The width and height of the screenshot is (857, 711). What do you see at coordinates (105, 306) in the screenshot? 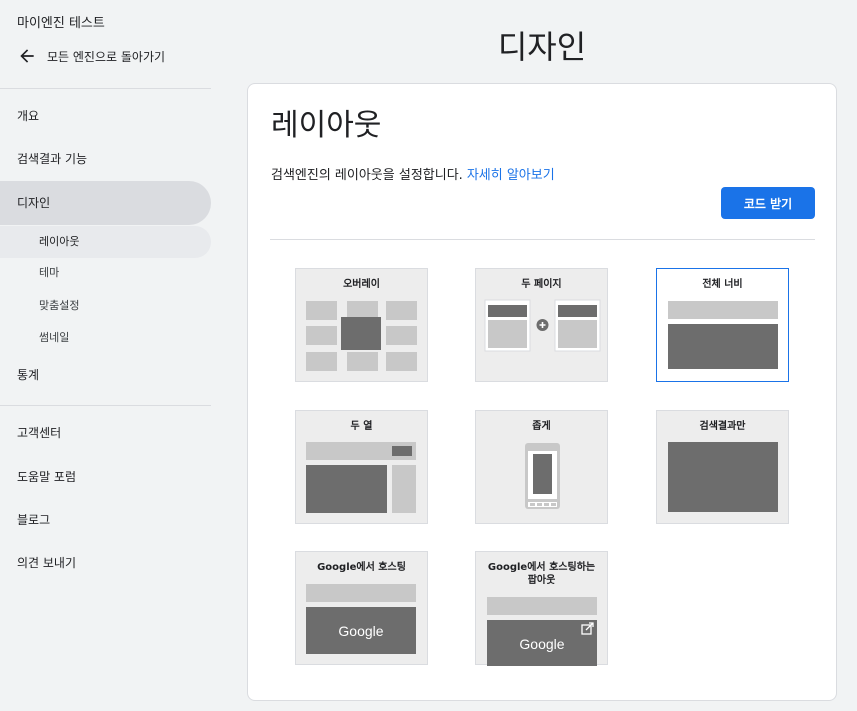
I see `sidebar-subitem-customize: 맞춤설정` at bounding box center [105, 306].